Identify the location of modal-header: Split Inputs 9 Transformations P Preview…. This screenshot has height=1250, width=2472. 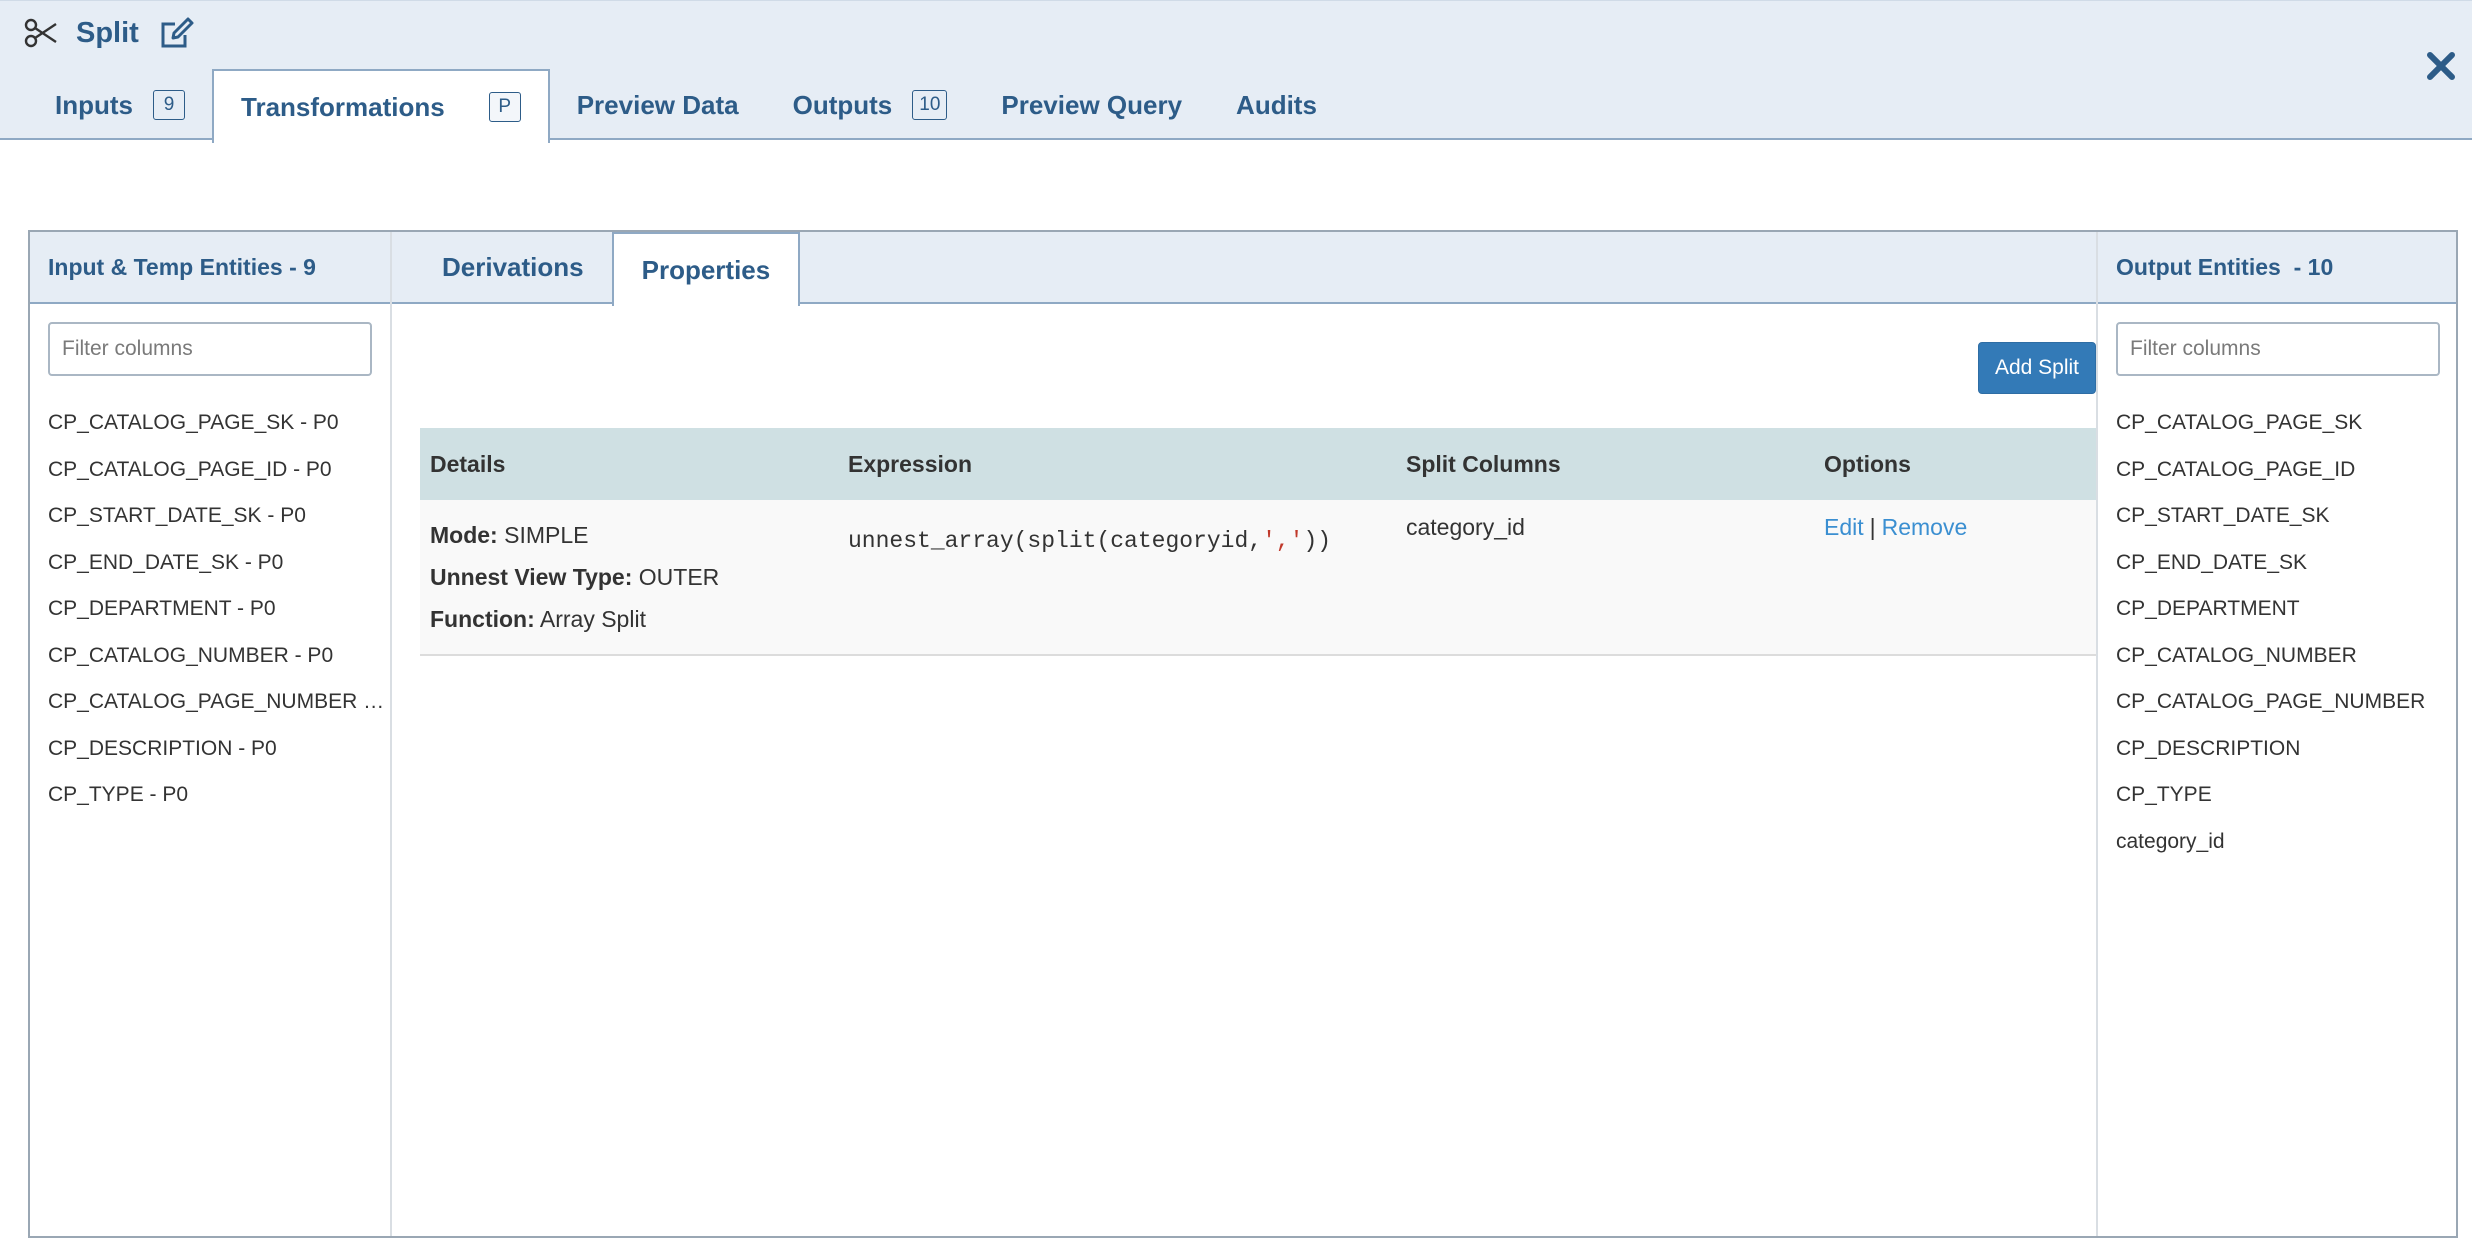
(1236, 71).